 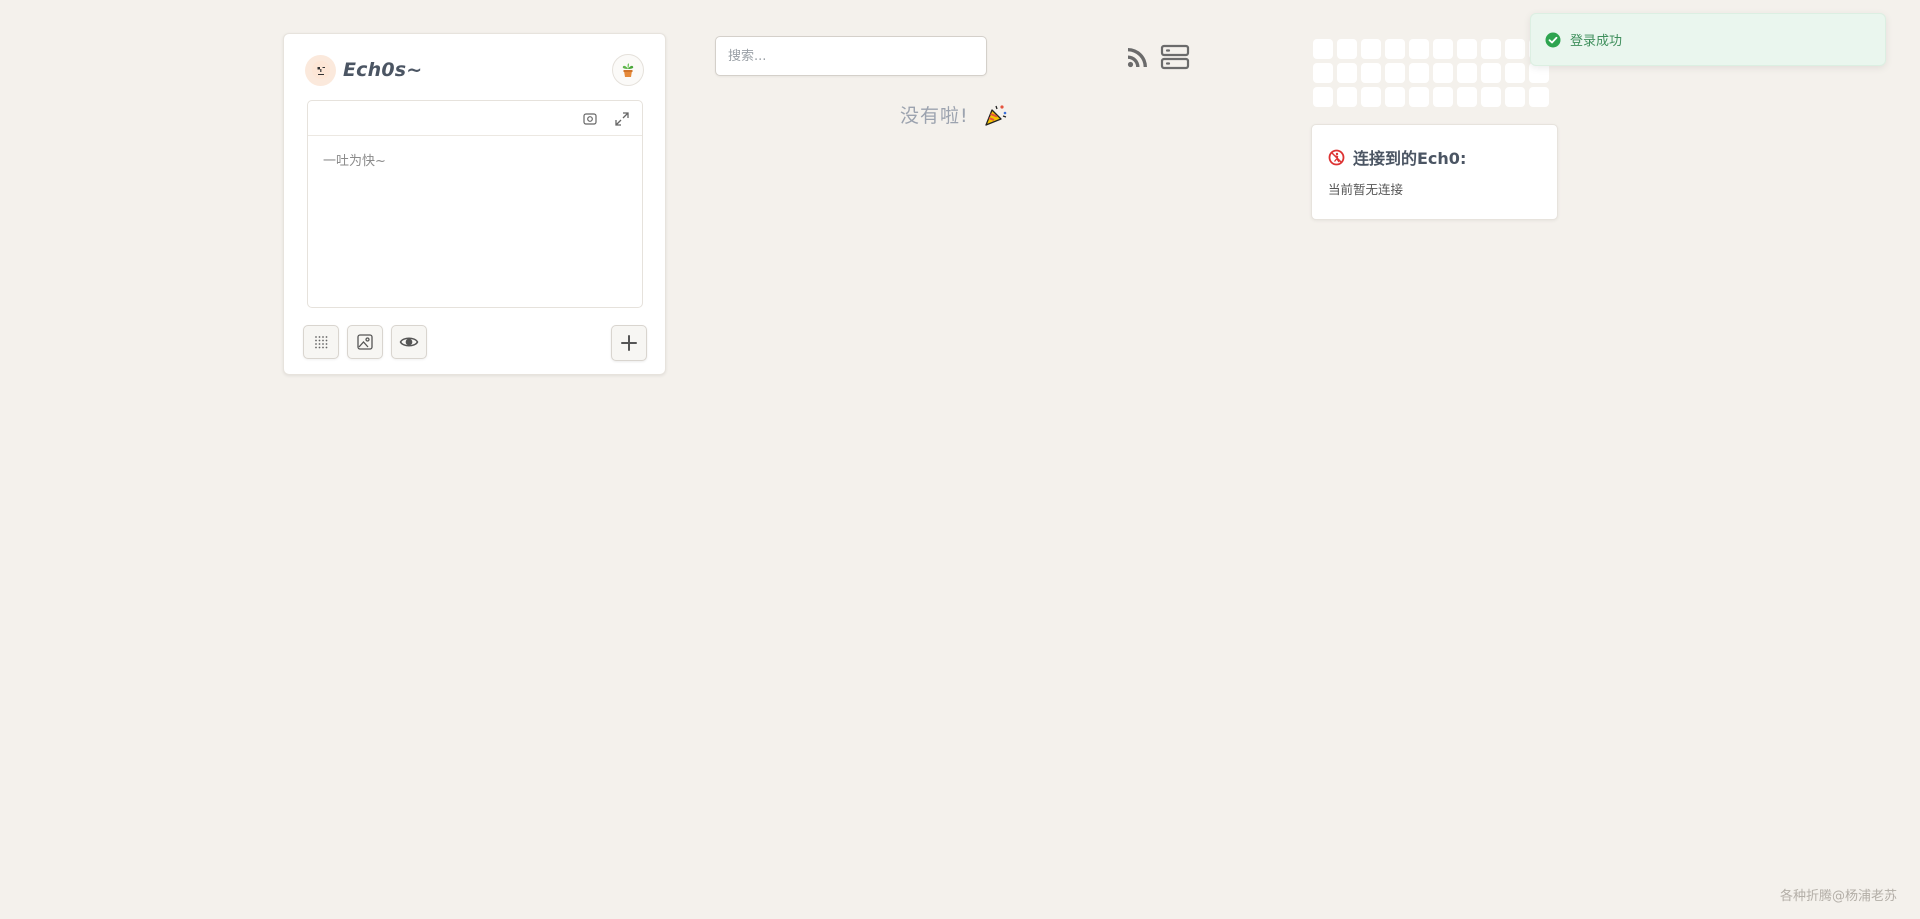 I want to click on empty-state: 没有啦!, so click(x=954, y=114).